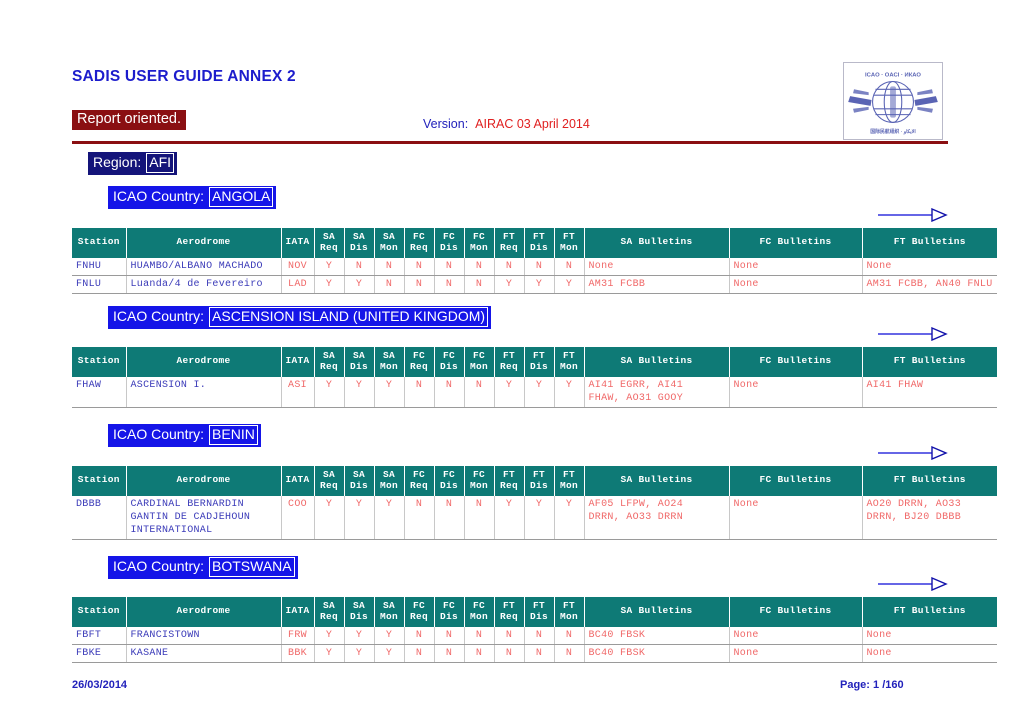 This screenshot has height=720, width=1020. Describe the element at coordinates (184, 435) in the screenshot. I see `country-banner-benin: ICAO Country: BENIN` at that location.